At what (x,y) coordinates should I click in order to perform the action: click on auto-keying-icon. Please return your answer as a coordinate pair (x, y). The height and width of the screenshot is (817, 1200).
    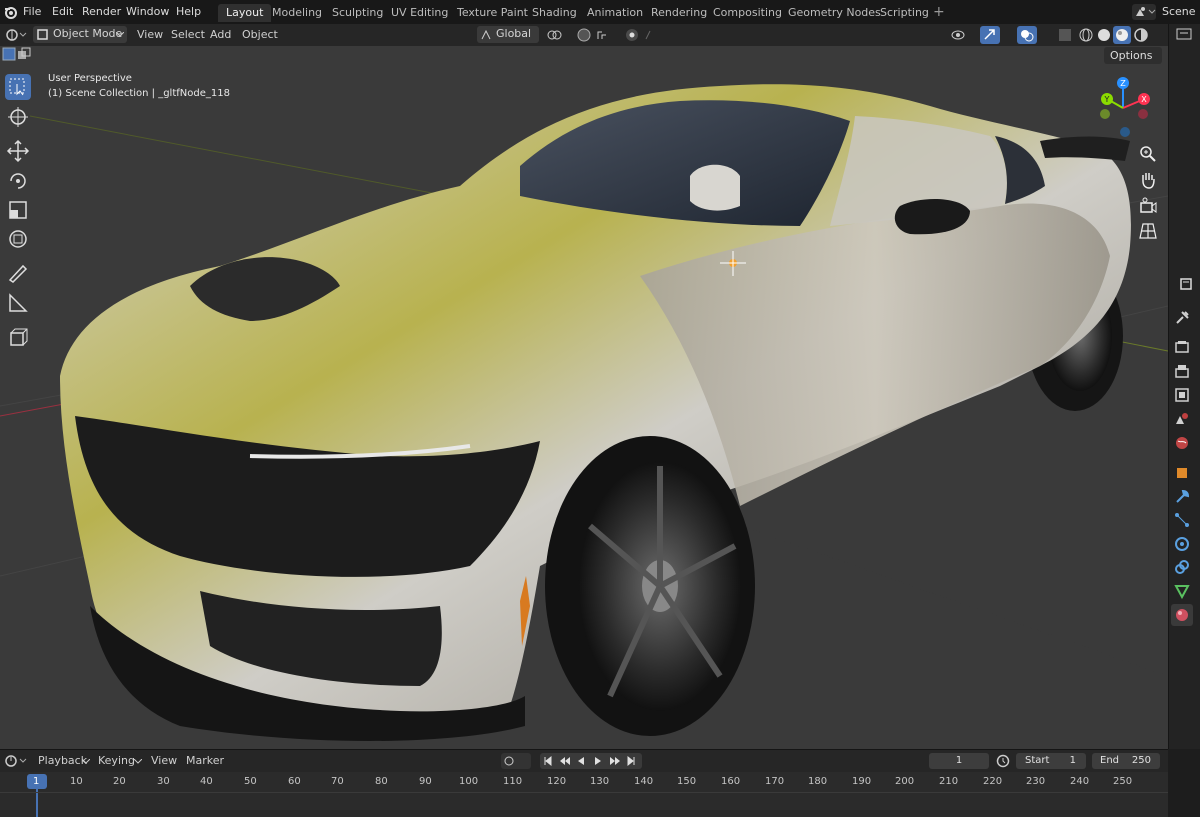
    Looking at the image, I should click on (516, 761).